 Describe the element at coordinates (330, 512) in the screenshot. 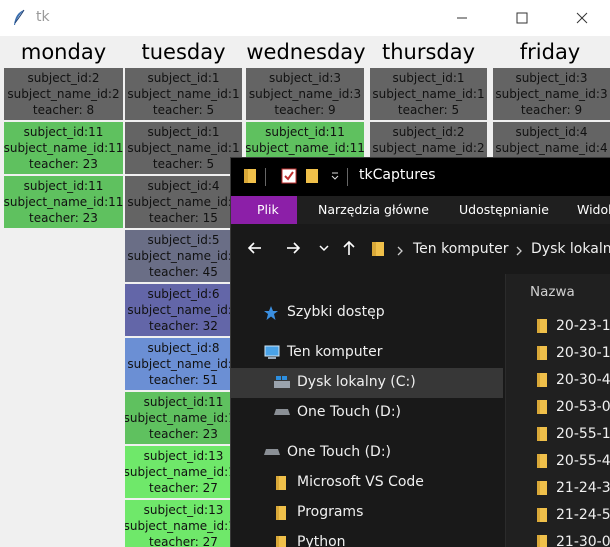

I see `nav-item-label: Programs` at that location.